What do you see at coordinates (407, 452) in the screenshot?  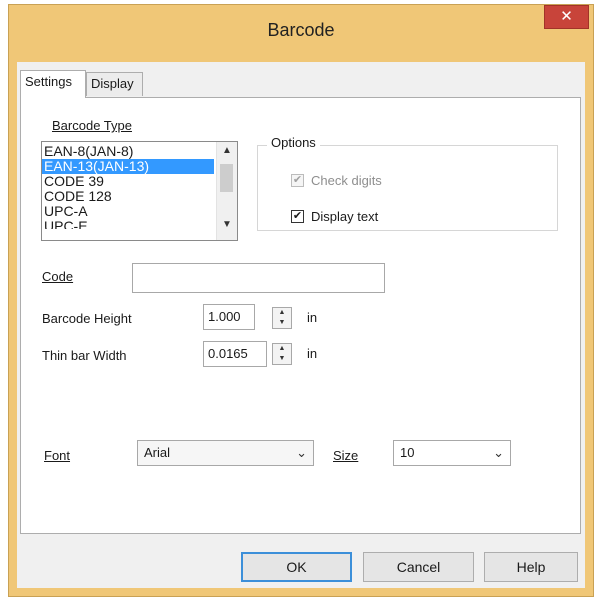 I see `size-select-value: 10` at bounding box center [407, 452].